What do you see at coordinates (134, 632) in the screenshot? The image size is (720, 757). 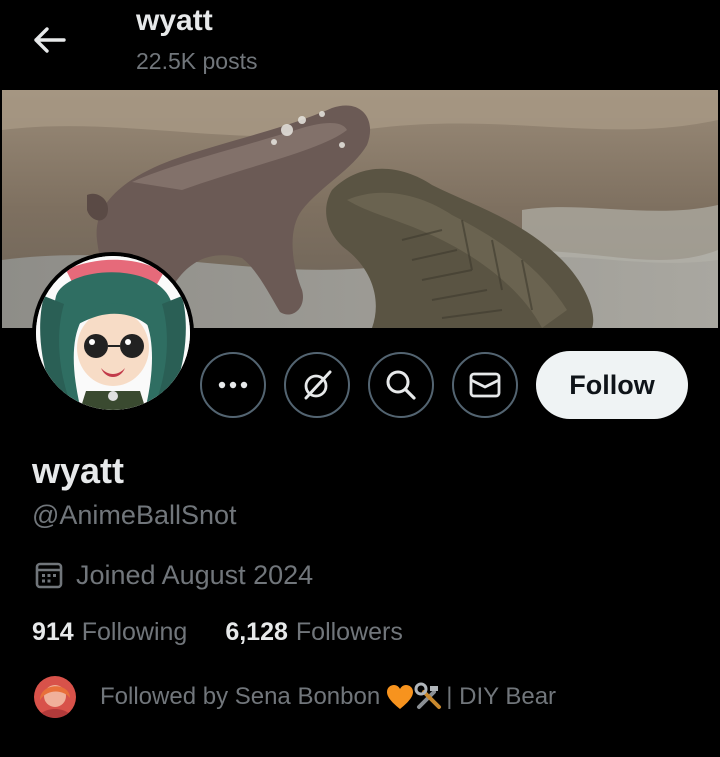 I see `following-label: Following` at bounding box center [134, 632].